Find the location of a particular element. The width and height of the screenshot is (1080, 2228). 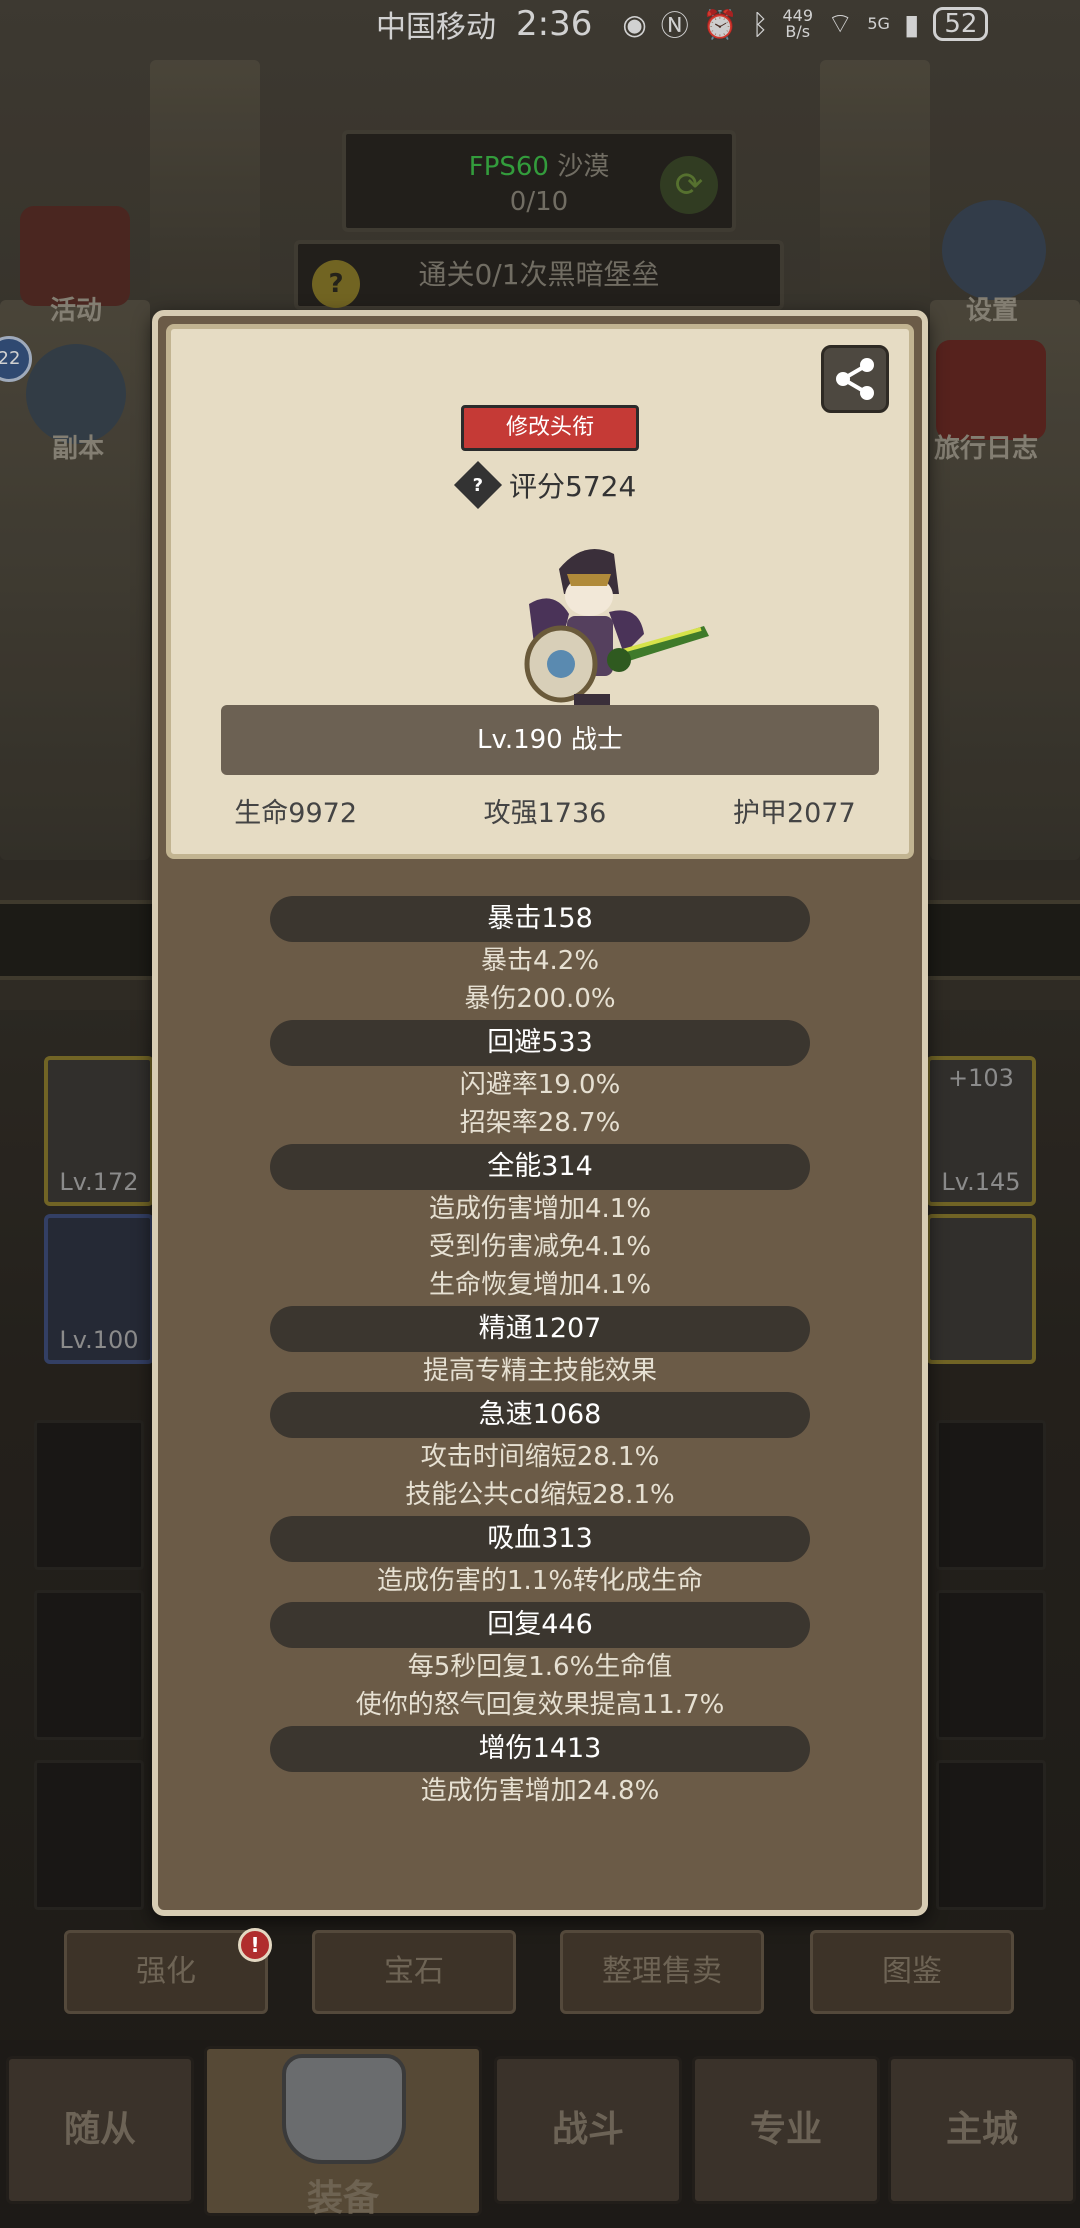

attr-line: 造成伤害增加4.1% is located at coordinates (540, 1209).